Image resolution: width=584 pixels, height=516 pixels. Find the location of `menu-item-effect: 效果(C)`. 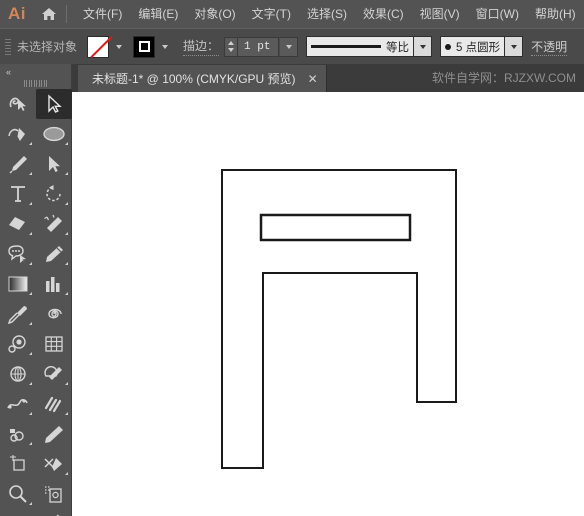

menu-item-effect: 效果(C) is located at coordinates (383, 14).